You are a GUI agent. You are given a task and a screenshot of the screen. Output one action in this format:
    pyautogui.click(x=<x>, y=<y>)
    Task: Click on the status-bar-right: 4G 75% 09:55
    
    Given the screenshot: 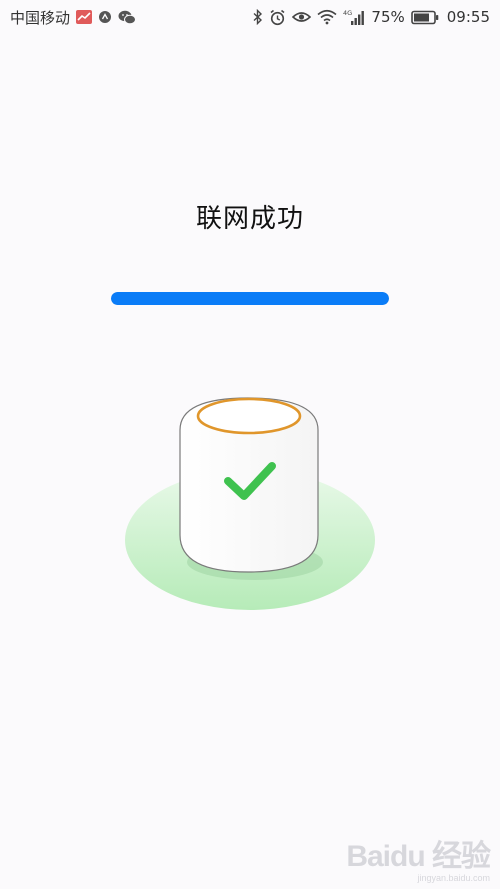 What is the action you would take?
    pyautogui.click(x=371, y=17)
    